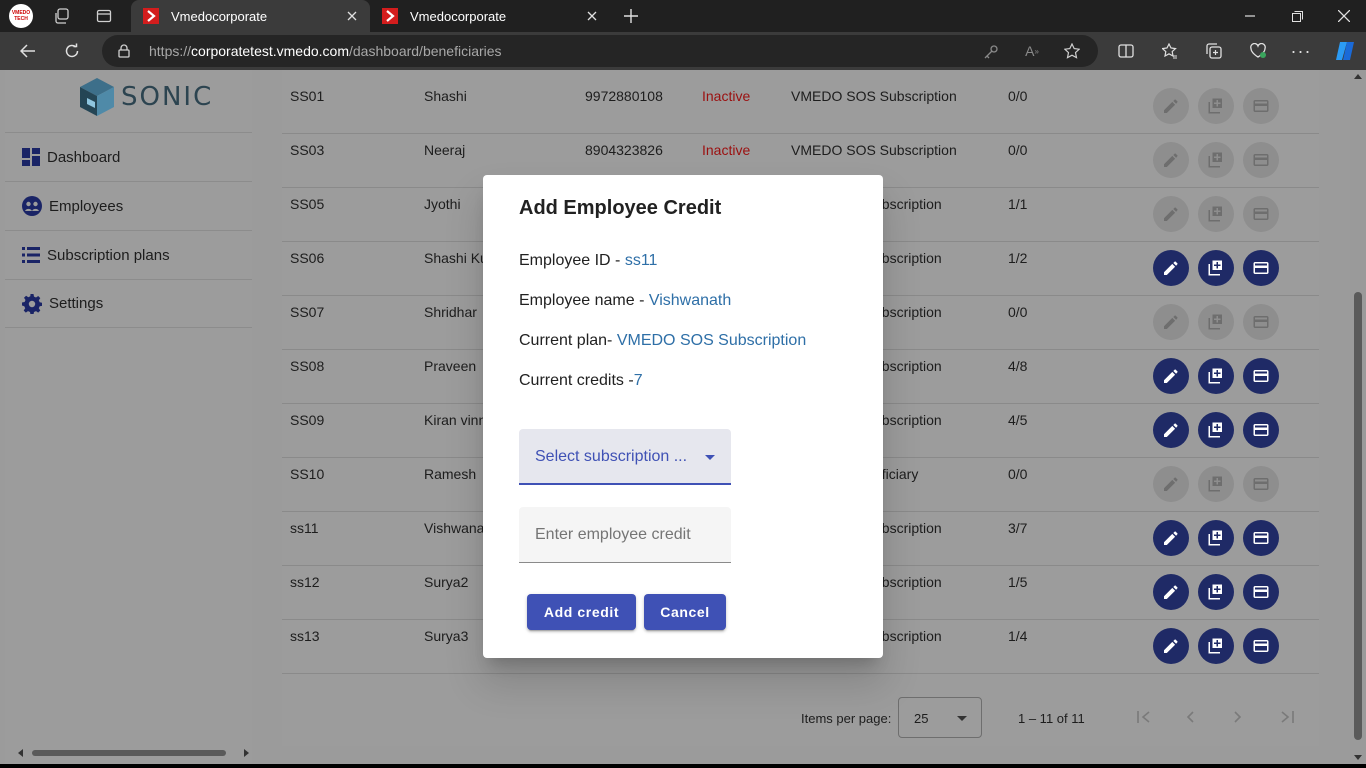  Describe the element at coordinates (638, 380) in the screenshot. I see `current-credits-value: 7` at that location.